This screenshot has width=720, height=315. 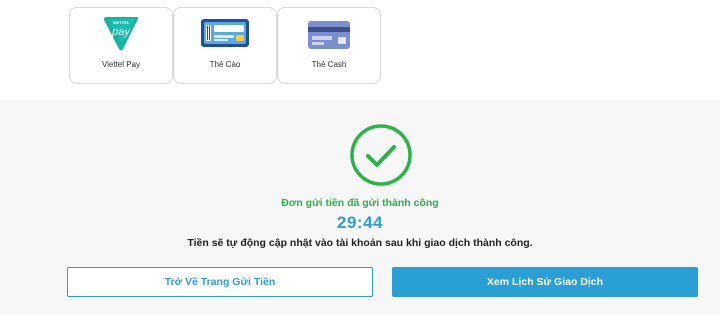 What do you see at coordinates (329, 35) in the screenshot?
I see `cash-card-icon` at bounding box center [329, 35].